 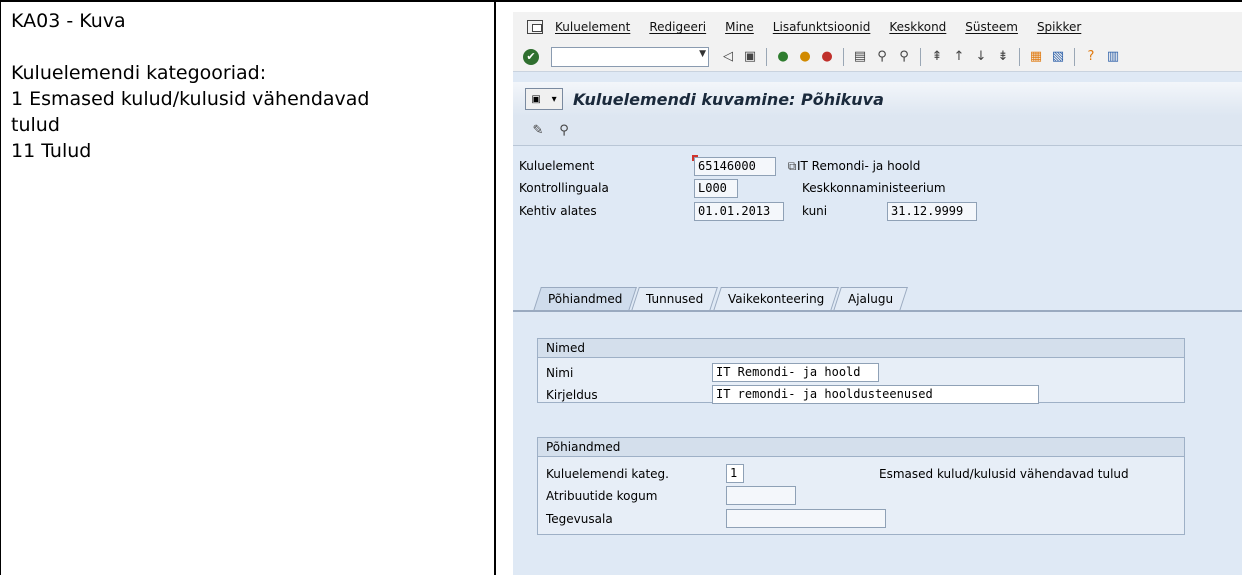 I want to click on application-toolbar: ✎ ⚲, so click(x=877, y=131).